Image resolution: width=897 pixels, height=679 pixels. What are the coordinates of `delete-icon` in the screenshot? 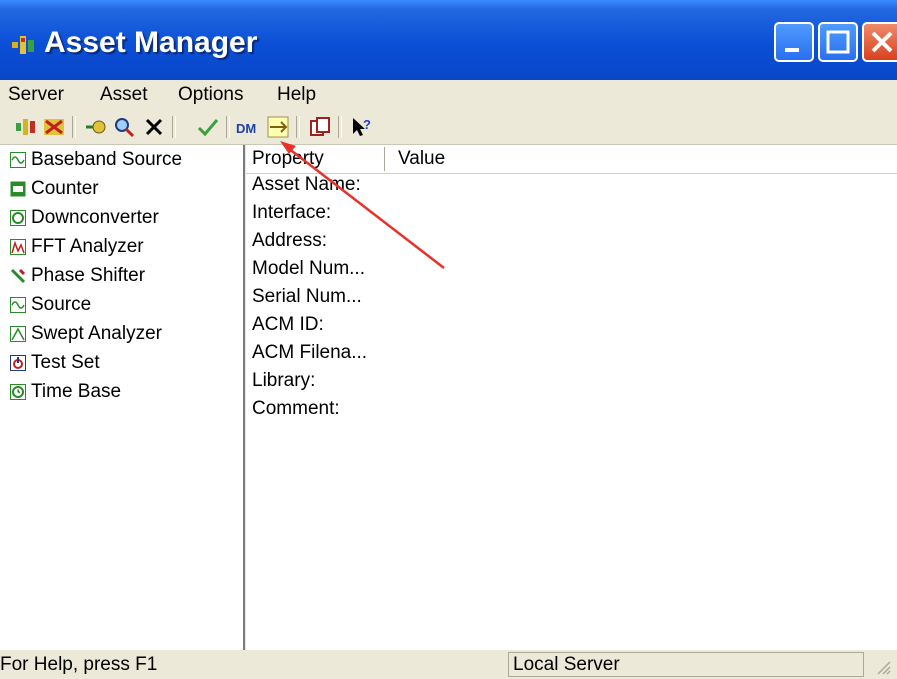 It's located at (154, 127).